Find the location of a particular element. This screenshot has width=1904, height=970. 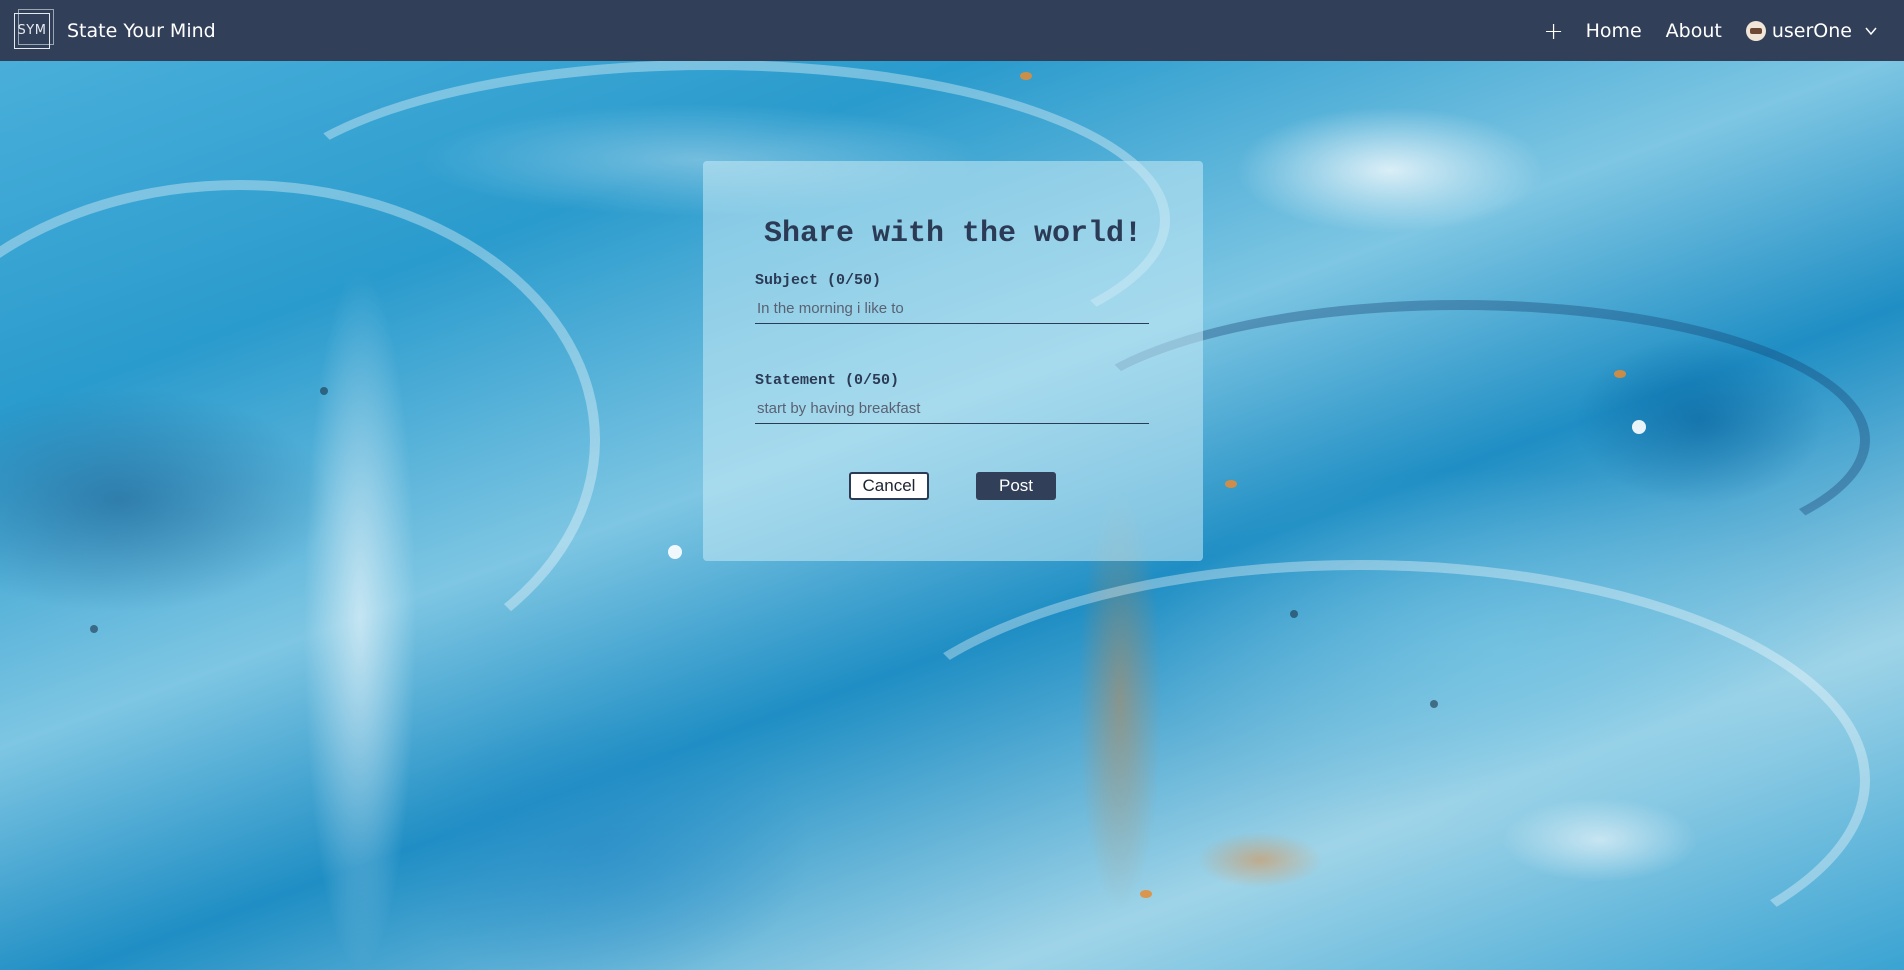

form-title: Share with the world! is located at coordinates (953, 234).